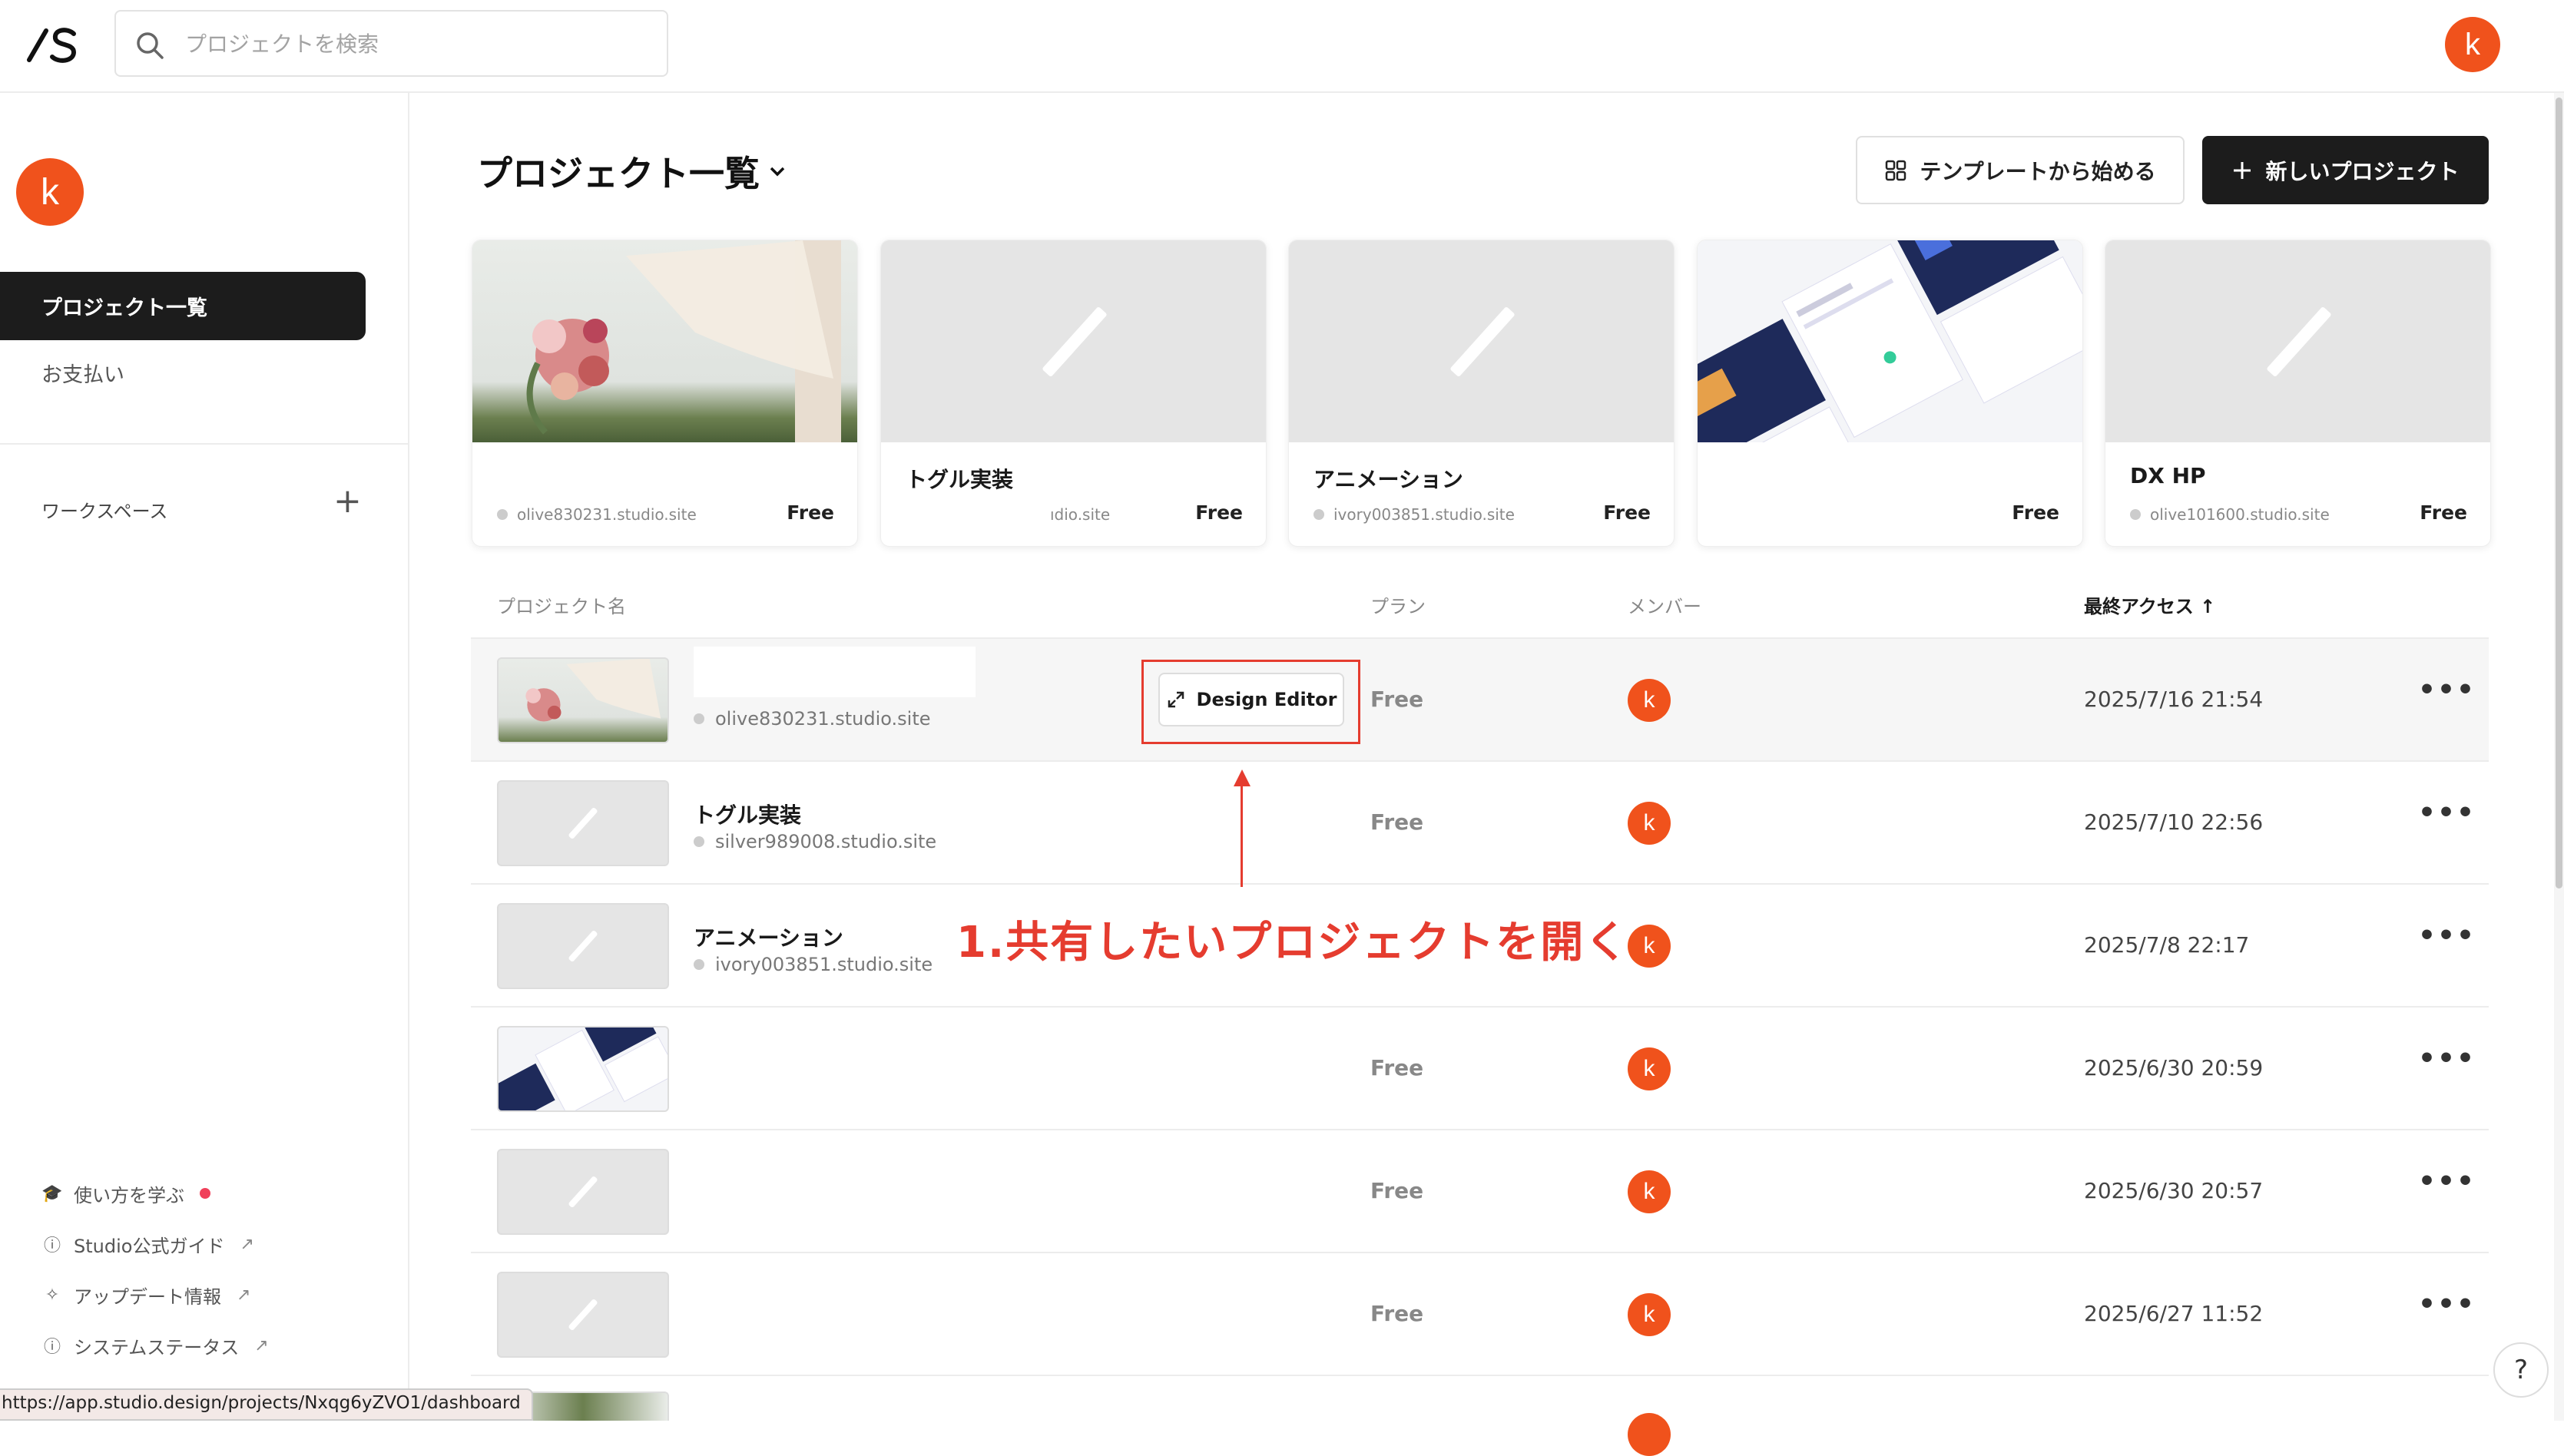 The width and height of the screenshot is (2564, 1456). I want to click on row-divider, so click(1480, 1375).